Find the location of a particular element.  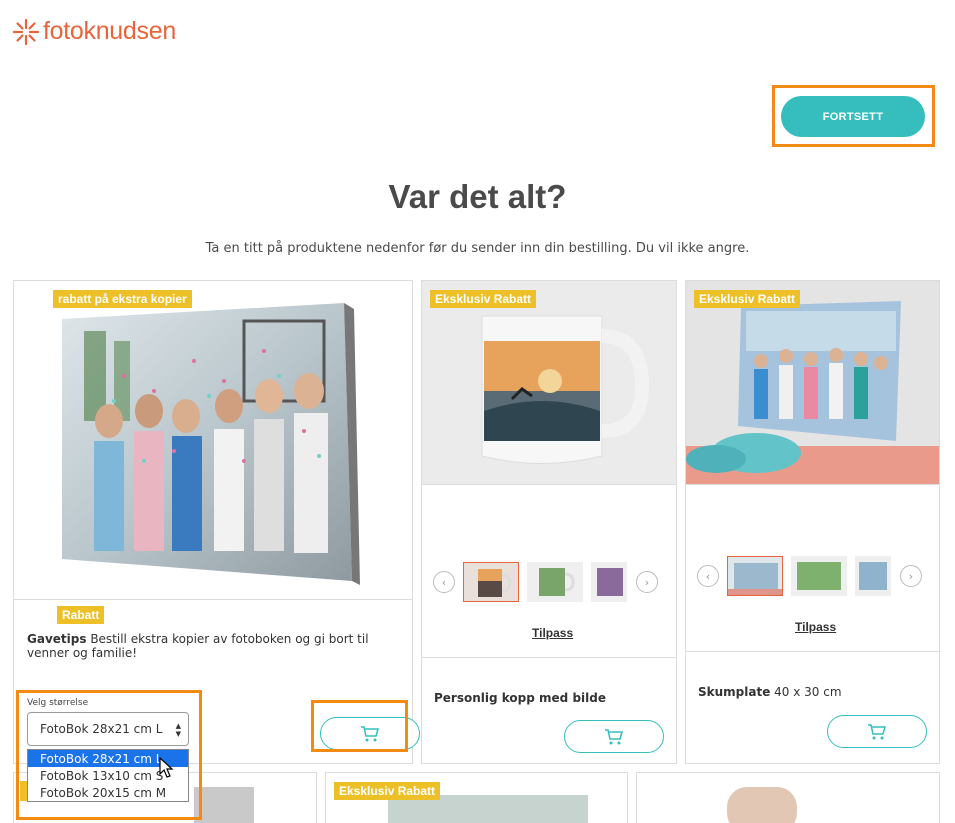

discount-badge: rabatt på ekstra kopier is located at coordinates (122, 299).